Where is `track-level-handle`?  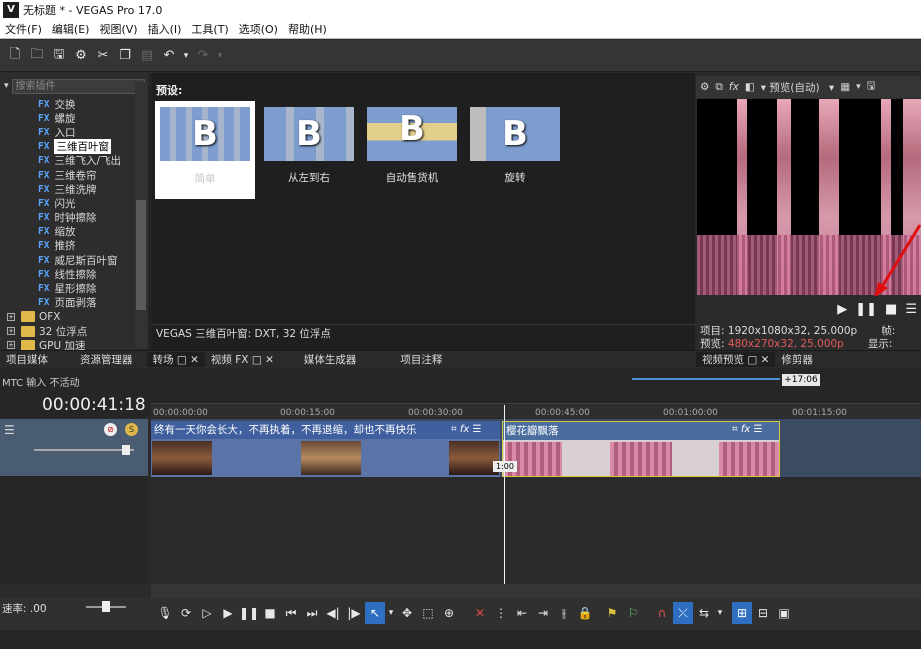
track-level-handle is located at coordinates (126, 450).